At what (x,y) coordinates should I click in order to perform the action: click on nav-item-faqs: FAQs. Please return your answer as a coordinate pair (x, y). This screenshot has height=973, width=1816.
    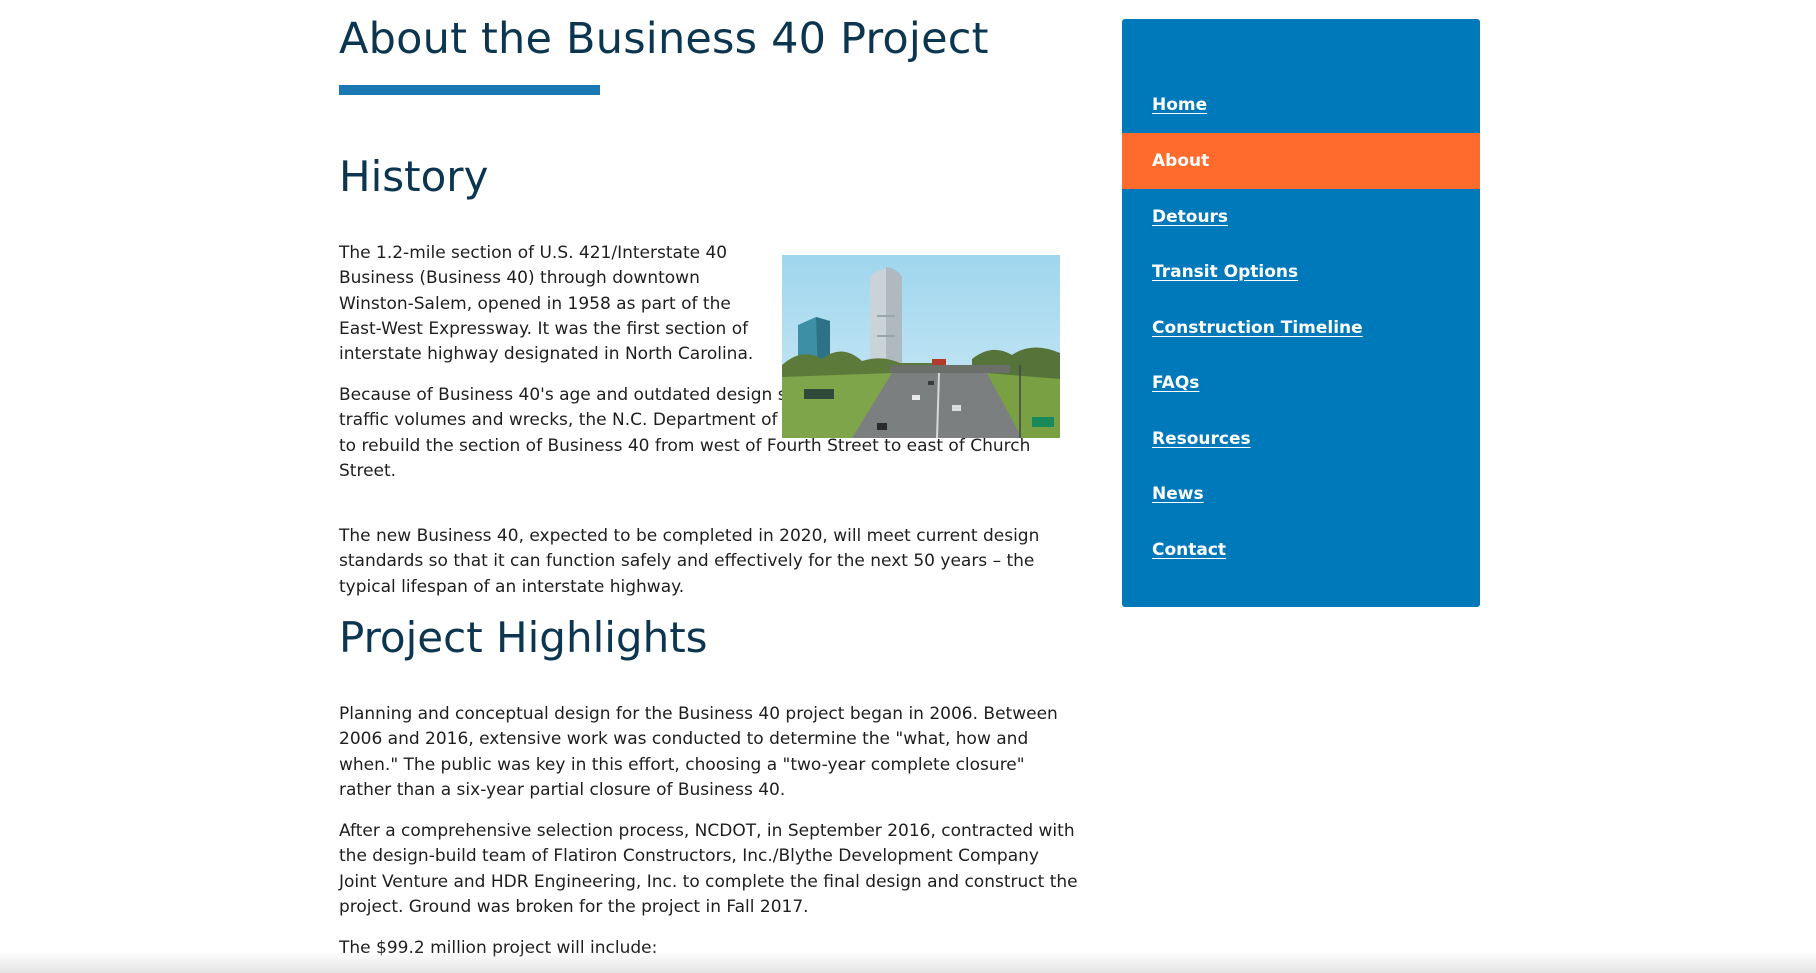
    Looking at the image, I should click on (1301, 383).